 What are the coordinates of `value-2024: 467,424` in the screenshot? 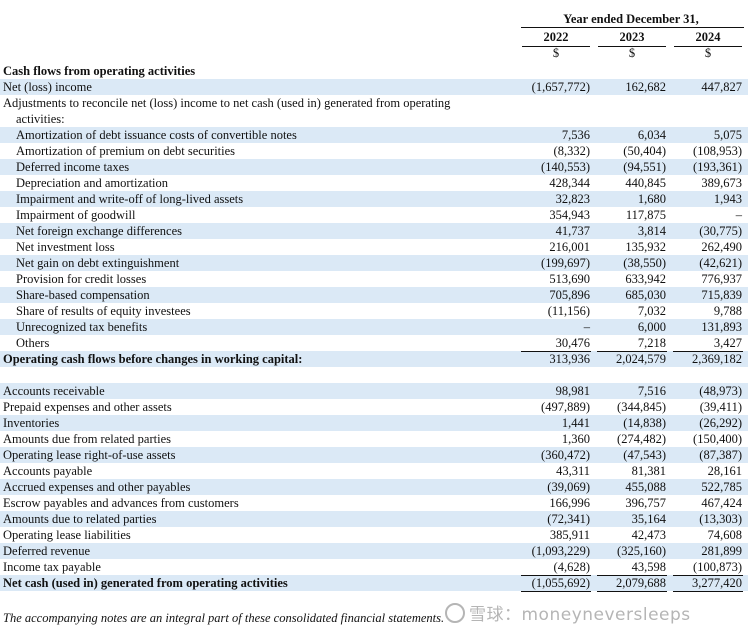 It's located at (721, 503).